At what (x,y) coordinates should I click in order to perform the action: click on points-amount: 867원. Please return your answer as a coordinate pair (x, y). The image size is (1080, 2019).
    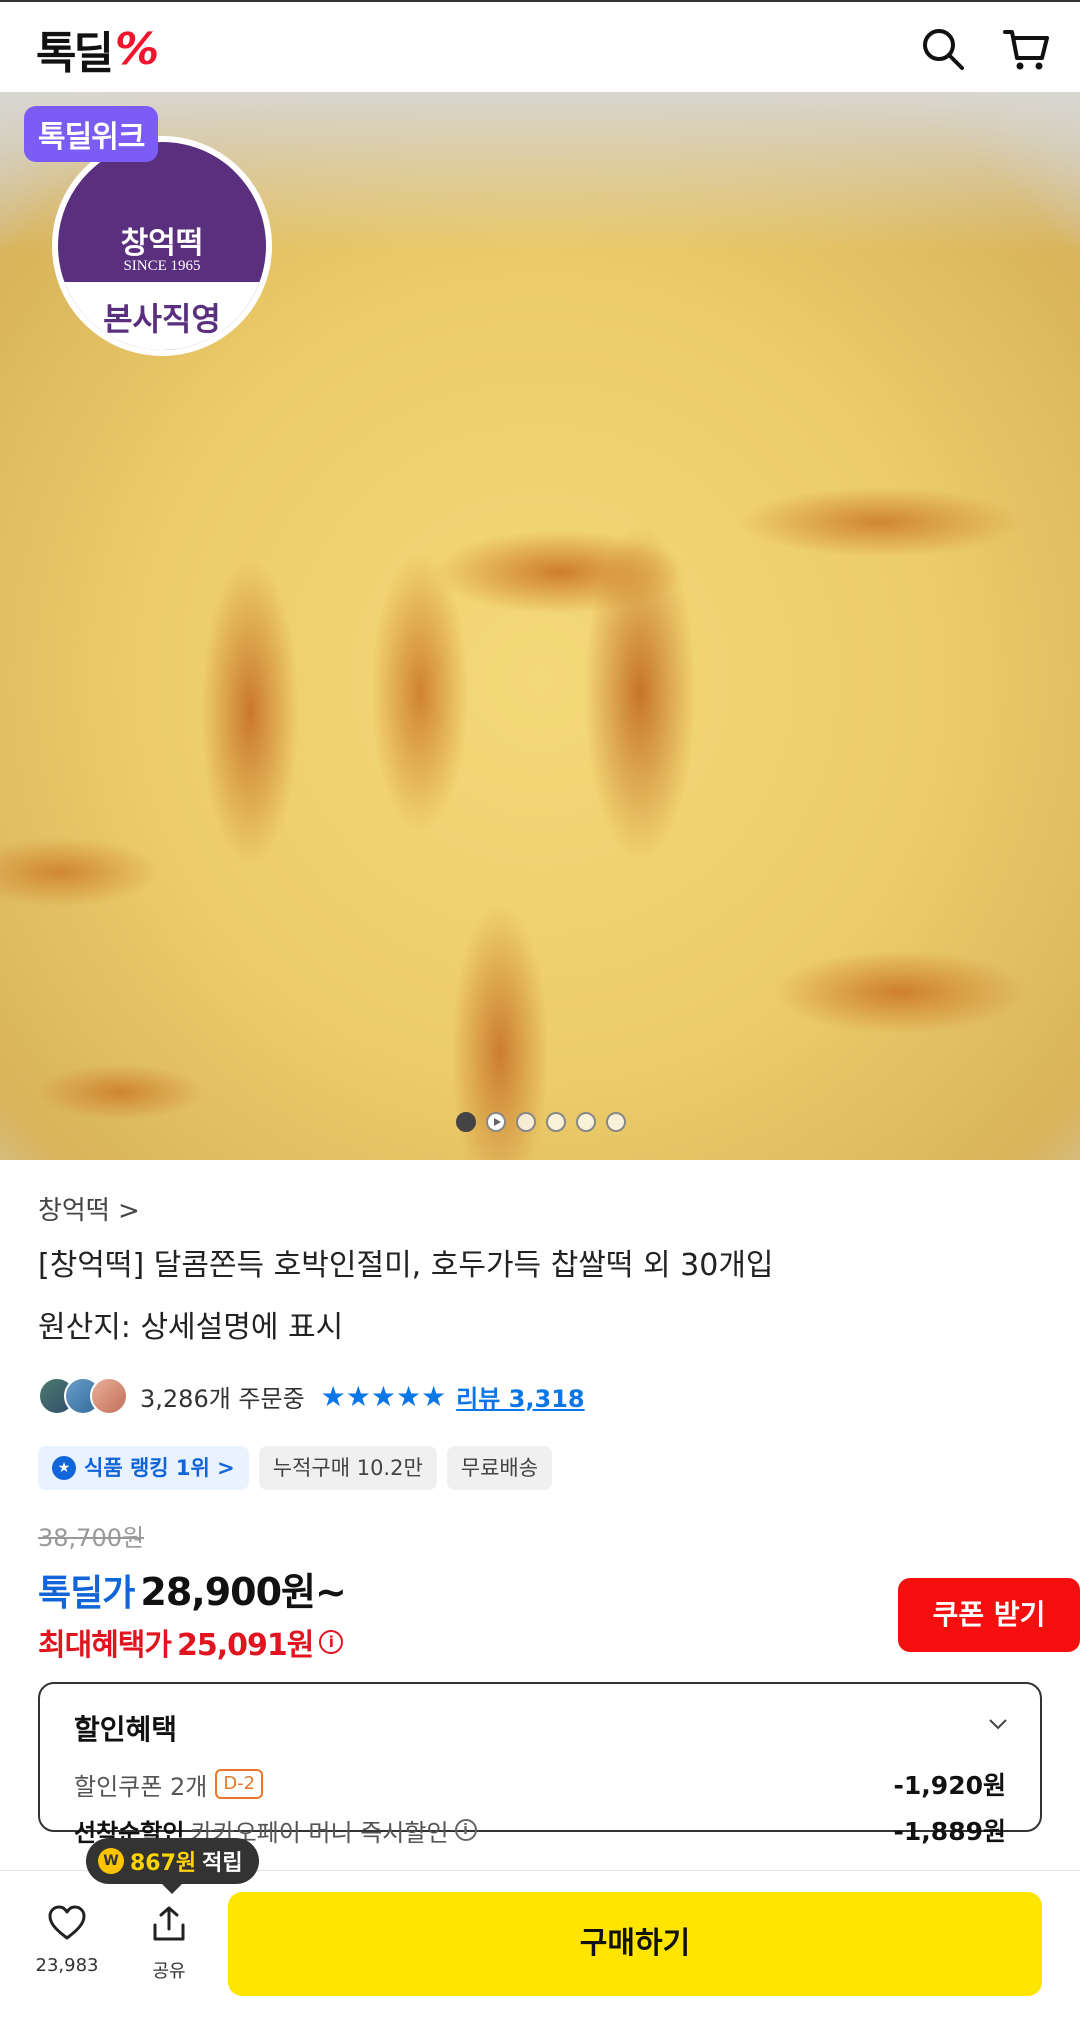
    Looking at the image, I should click on (163, 1863).